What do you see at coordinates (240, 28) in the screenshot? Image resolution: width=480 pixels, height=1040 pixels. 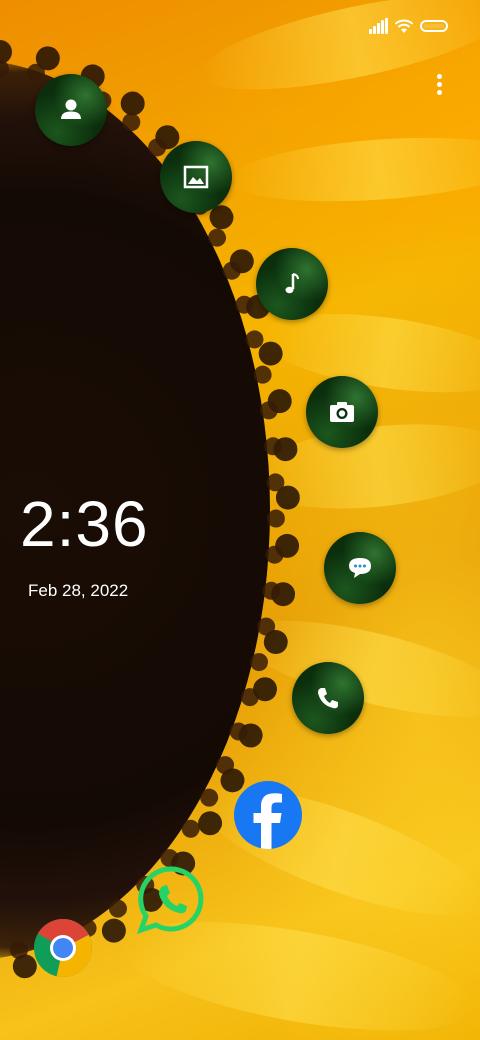 I see `status-bar` at bounding box center [240, 28].